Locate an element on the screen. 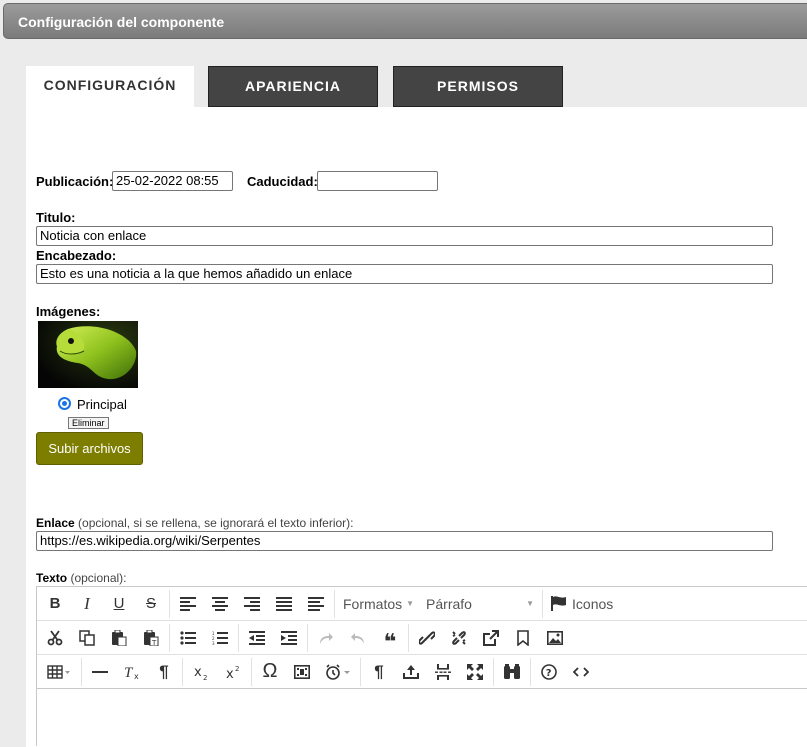  page-break-icon is located at coordinates (443, 672).